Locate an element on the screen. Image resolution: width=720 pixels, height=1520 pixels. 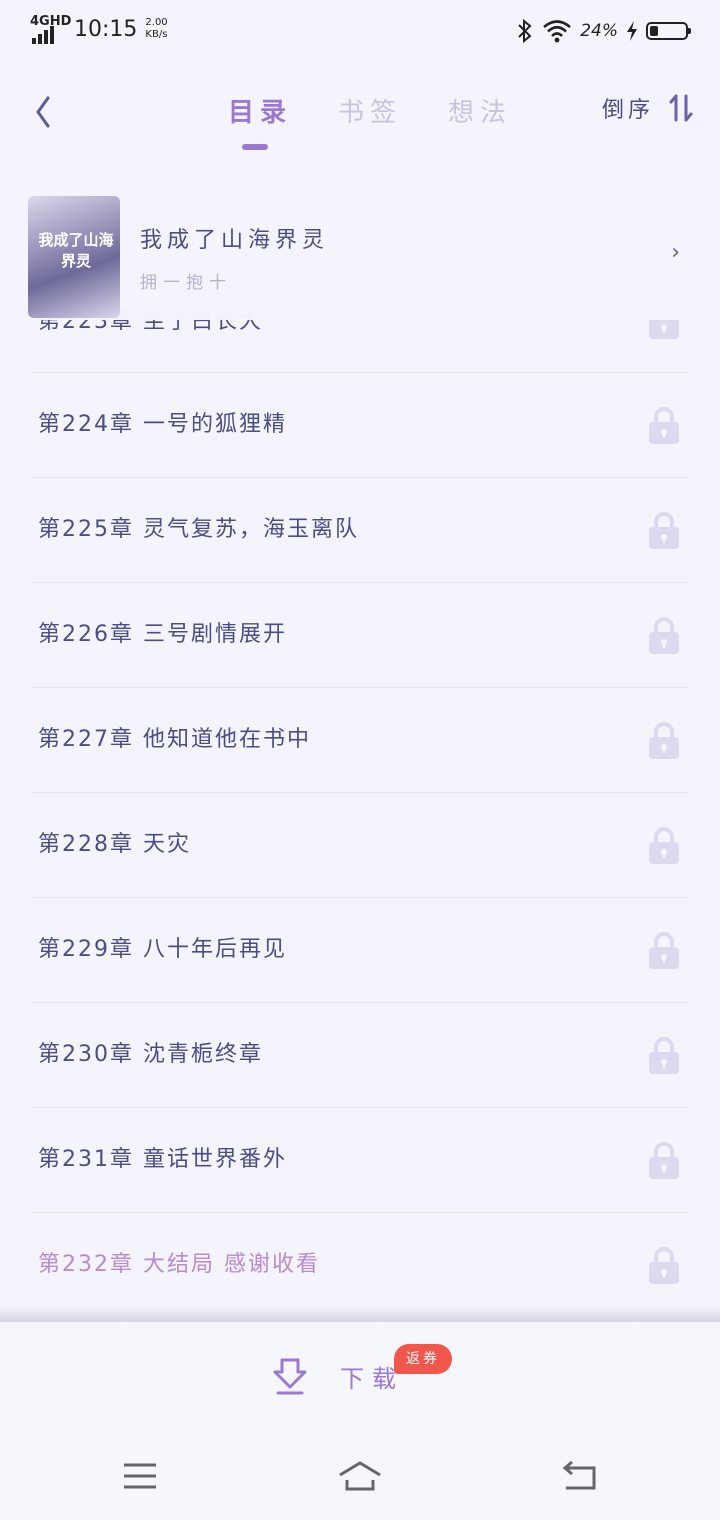
chapter-title: 第224章 一号的狐狸精 is located at coordinates (162, 424).